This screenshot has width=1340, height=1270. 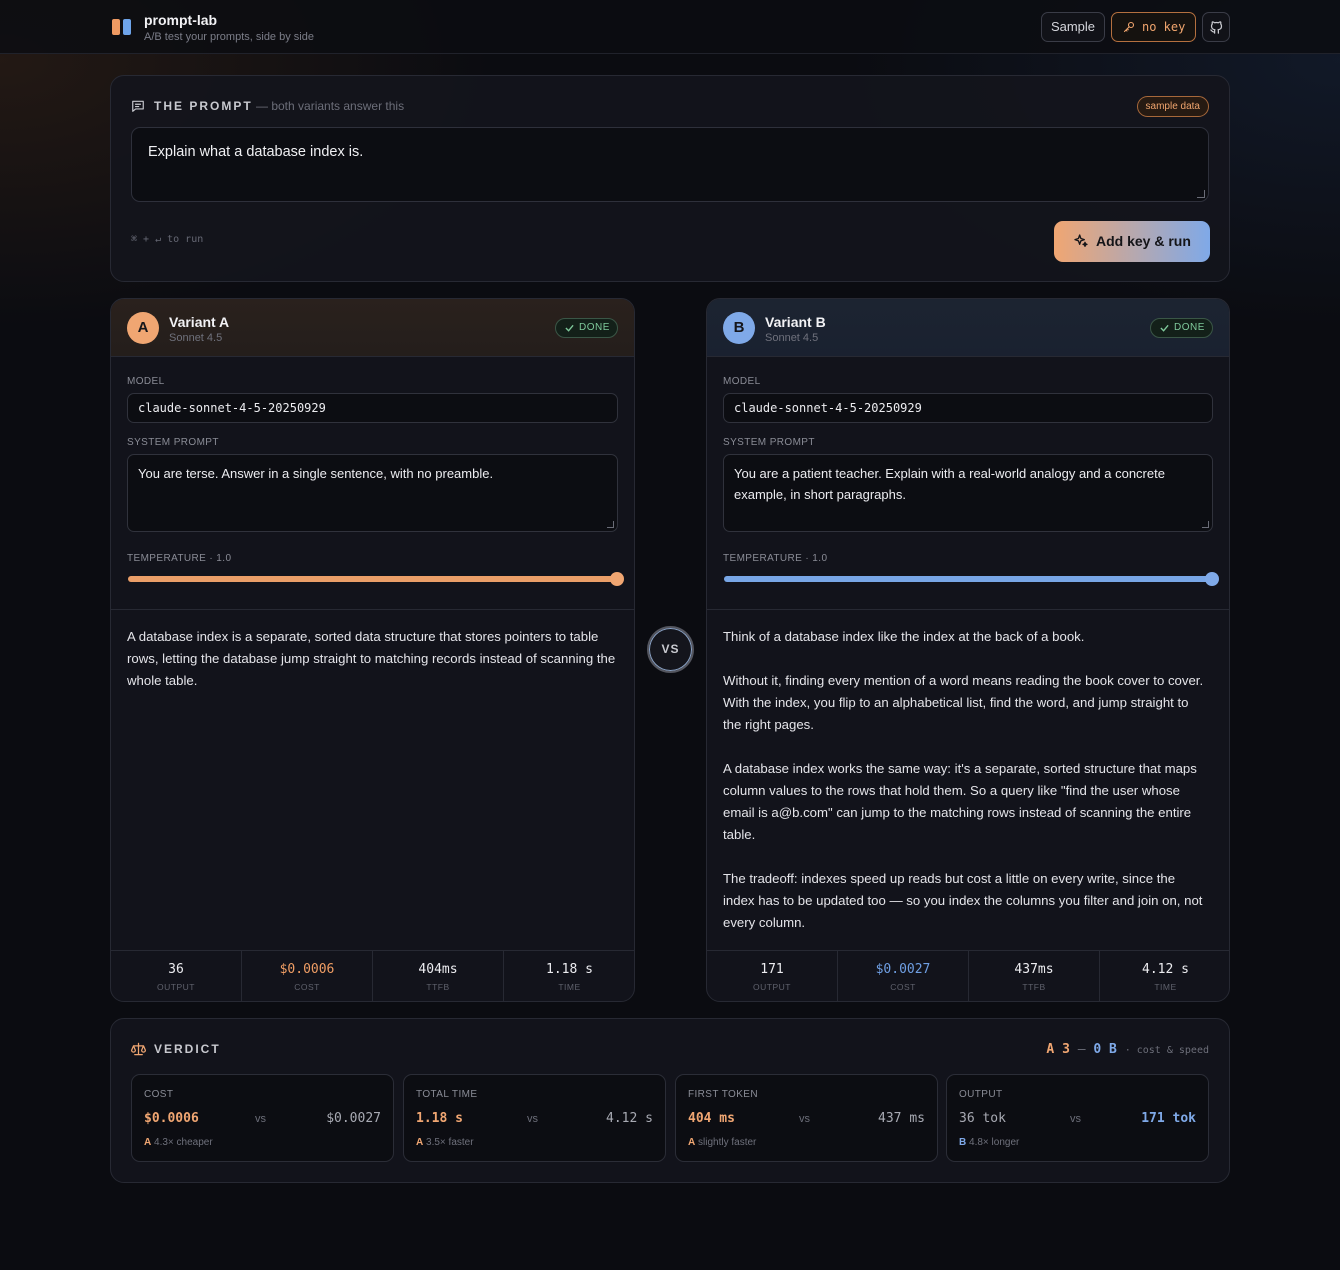 I want to click on api-key-label: no key, so click(x=1164, y=27).